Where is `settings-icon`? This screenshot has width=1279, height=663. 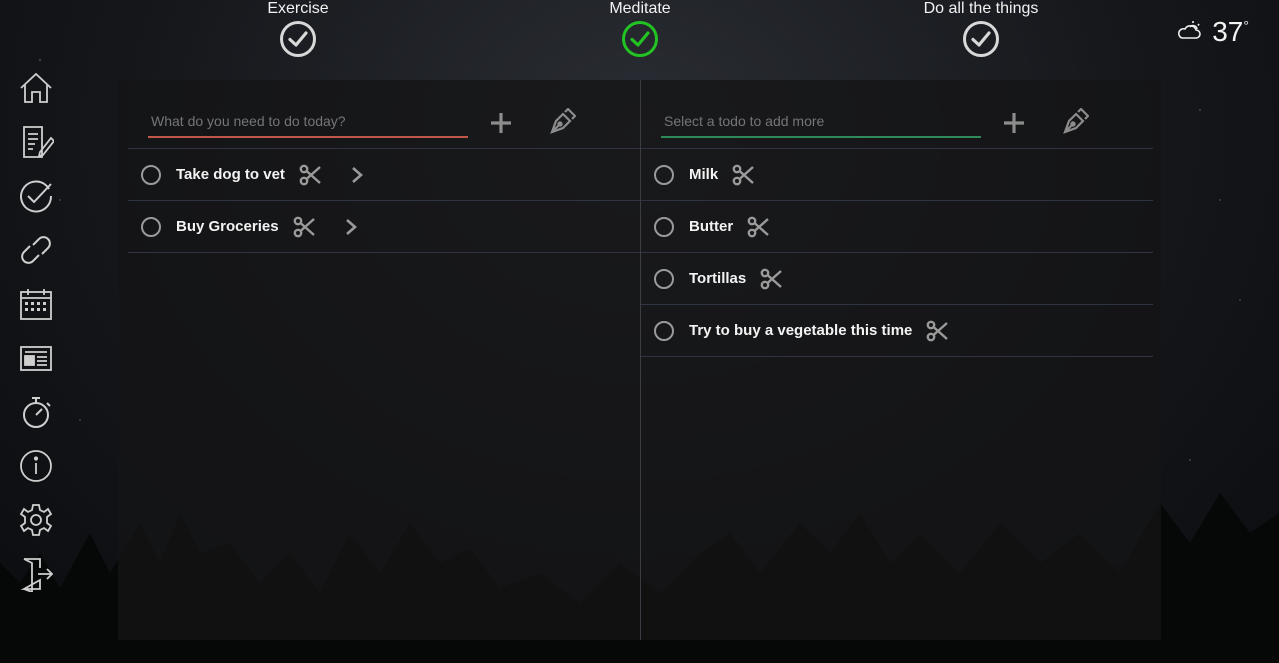 settings-icon is located at coordinates (36, 520).